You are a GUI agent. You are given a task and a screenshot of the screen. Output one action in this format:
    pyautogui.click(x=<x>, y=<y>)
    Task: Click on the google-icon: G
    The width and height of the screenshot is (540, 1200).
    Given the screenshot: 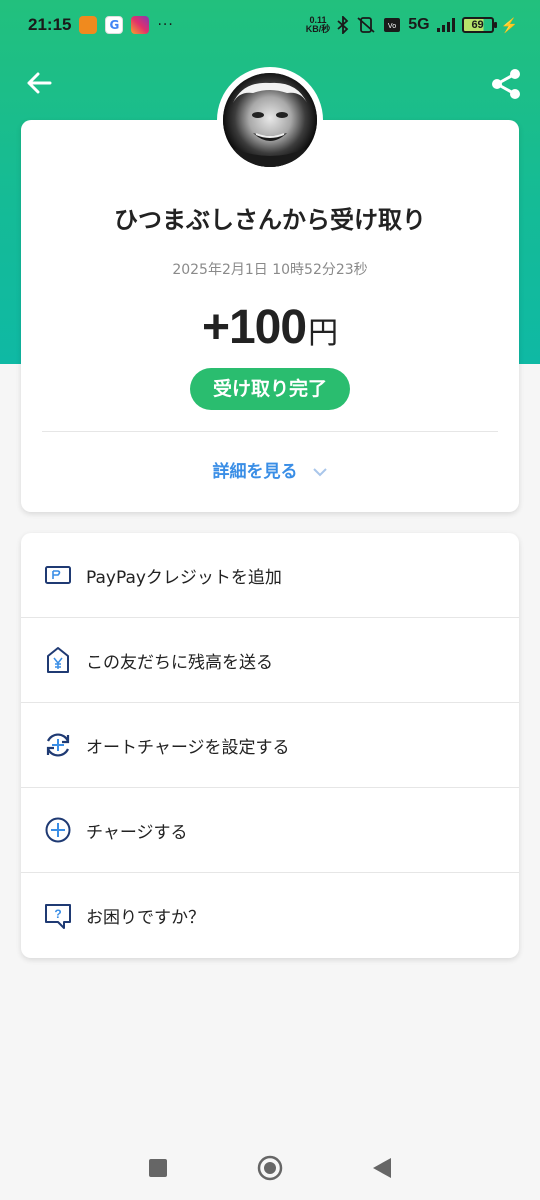 What is the action you would take?
    pyautogui.click(x=114, y=25)
    